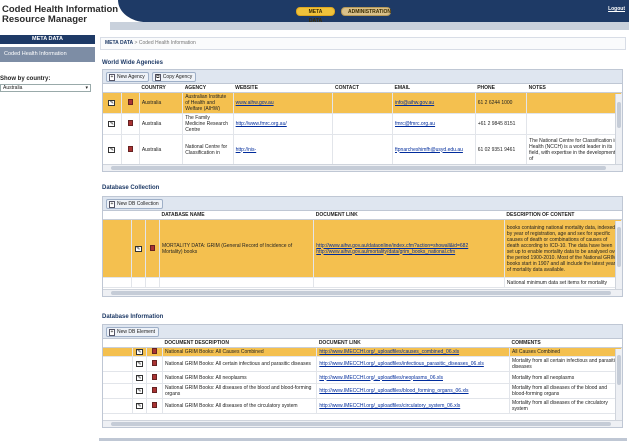 The image size is (629, 443). I want to click on copy-agency-label: Copy Agency, so click(177, 77).